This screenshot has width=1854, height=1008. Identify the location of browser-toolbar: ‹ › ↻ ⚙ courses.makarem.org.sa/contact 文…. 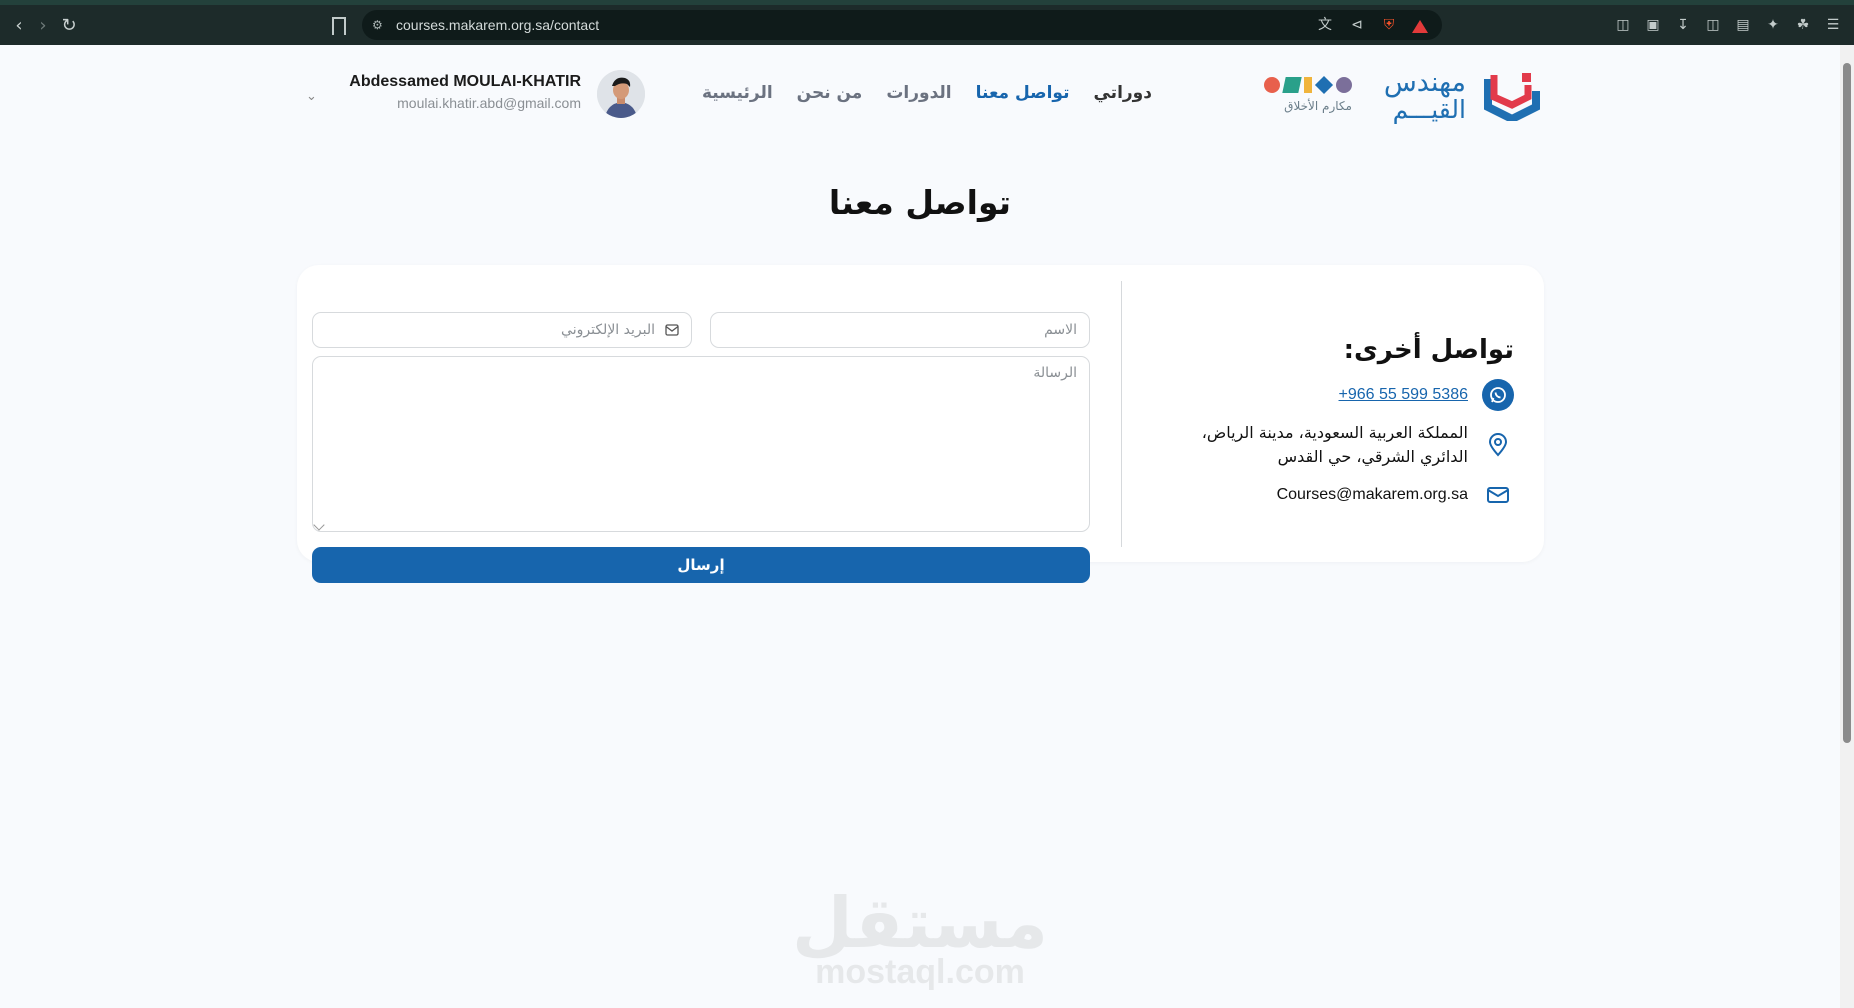
(927, 22).